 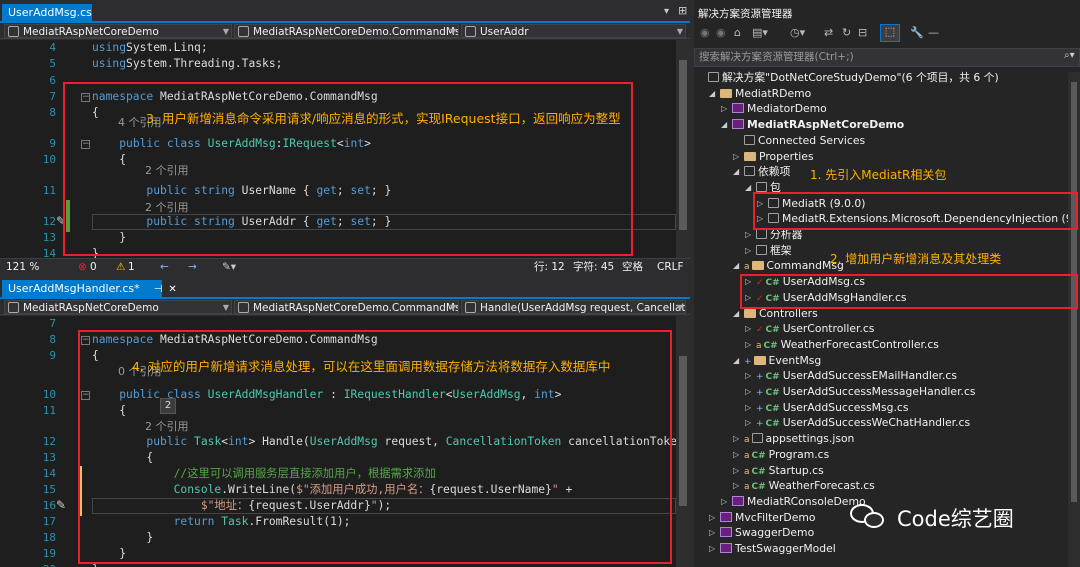 I want to click on code-line: public class UserAddMsg:IRequest<int>, so click(x=231, y=144).